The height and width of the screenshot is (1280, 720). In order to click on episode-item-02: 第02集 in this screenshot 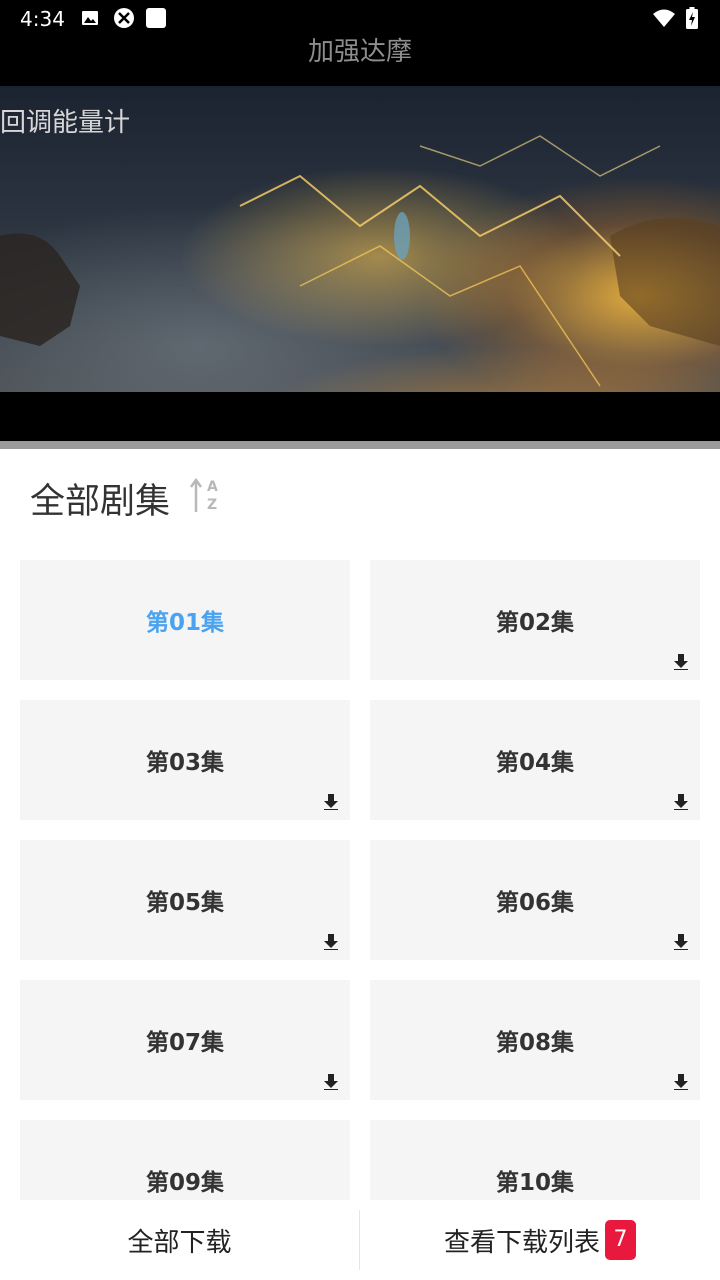, I will do `click(535, 620)`.